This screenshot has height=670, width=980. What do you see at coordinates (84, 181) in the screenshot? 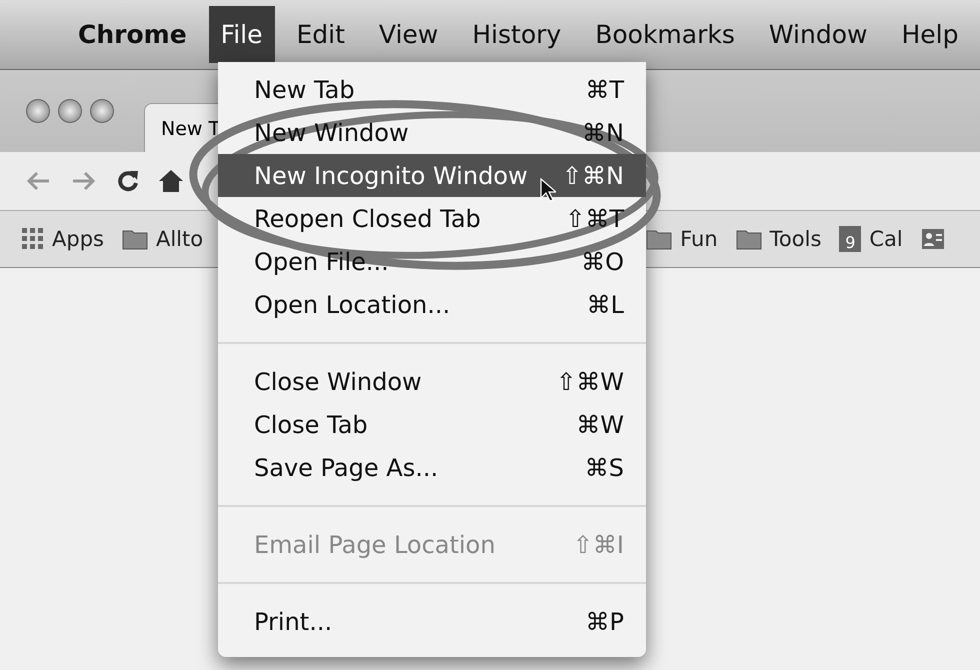
I see `forward-arrow-icon` at bounding box center [84, 181].